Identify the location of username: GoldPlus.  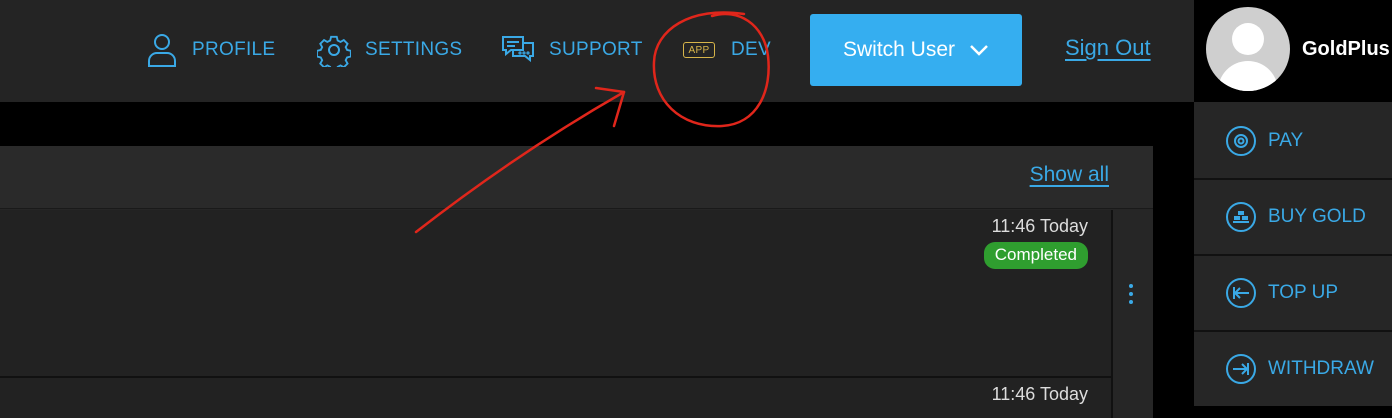
(1346, 49).